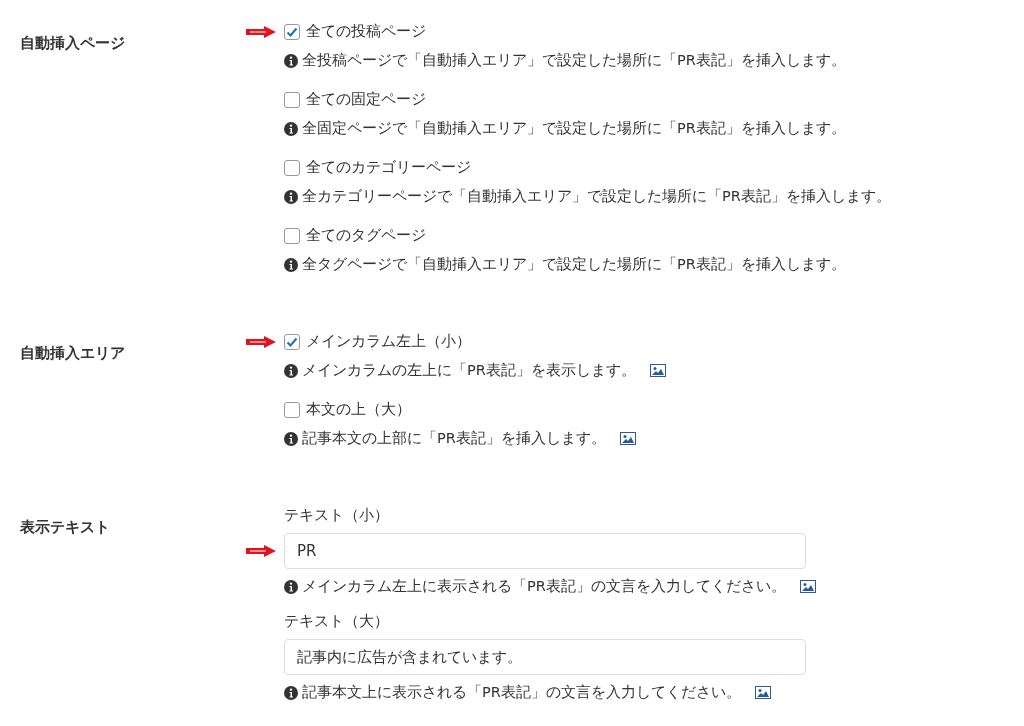  What do you see at coordinates (574, 60) in the screenshot?
I see `hint-text: 全投稿ページで「自動挿入エリア」で設定した場所に「PR表記」を挿入します。` at bounding box center [574, 60].